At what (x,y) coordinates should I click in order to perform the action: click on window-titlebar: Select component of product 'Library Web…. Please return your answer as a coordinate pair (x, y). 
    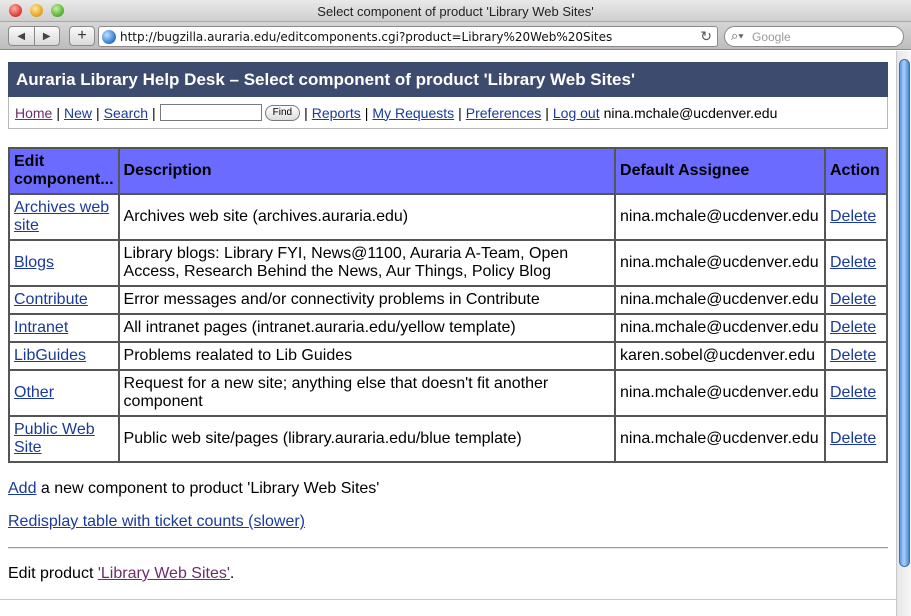
    Looking at the image, I should click on (455, 11).